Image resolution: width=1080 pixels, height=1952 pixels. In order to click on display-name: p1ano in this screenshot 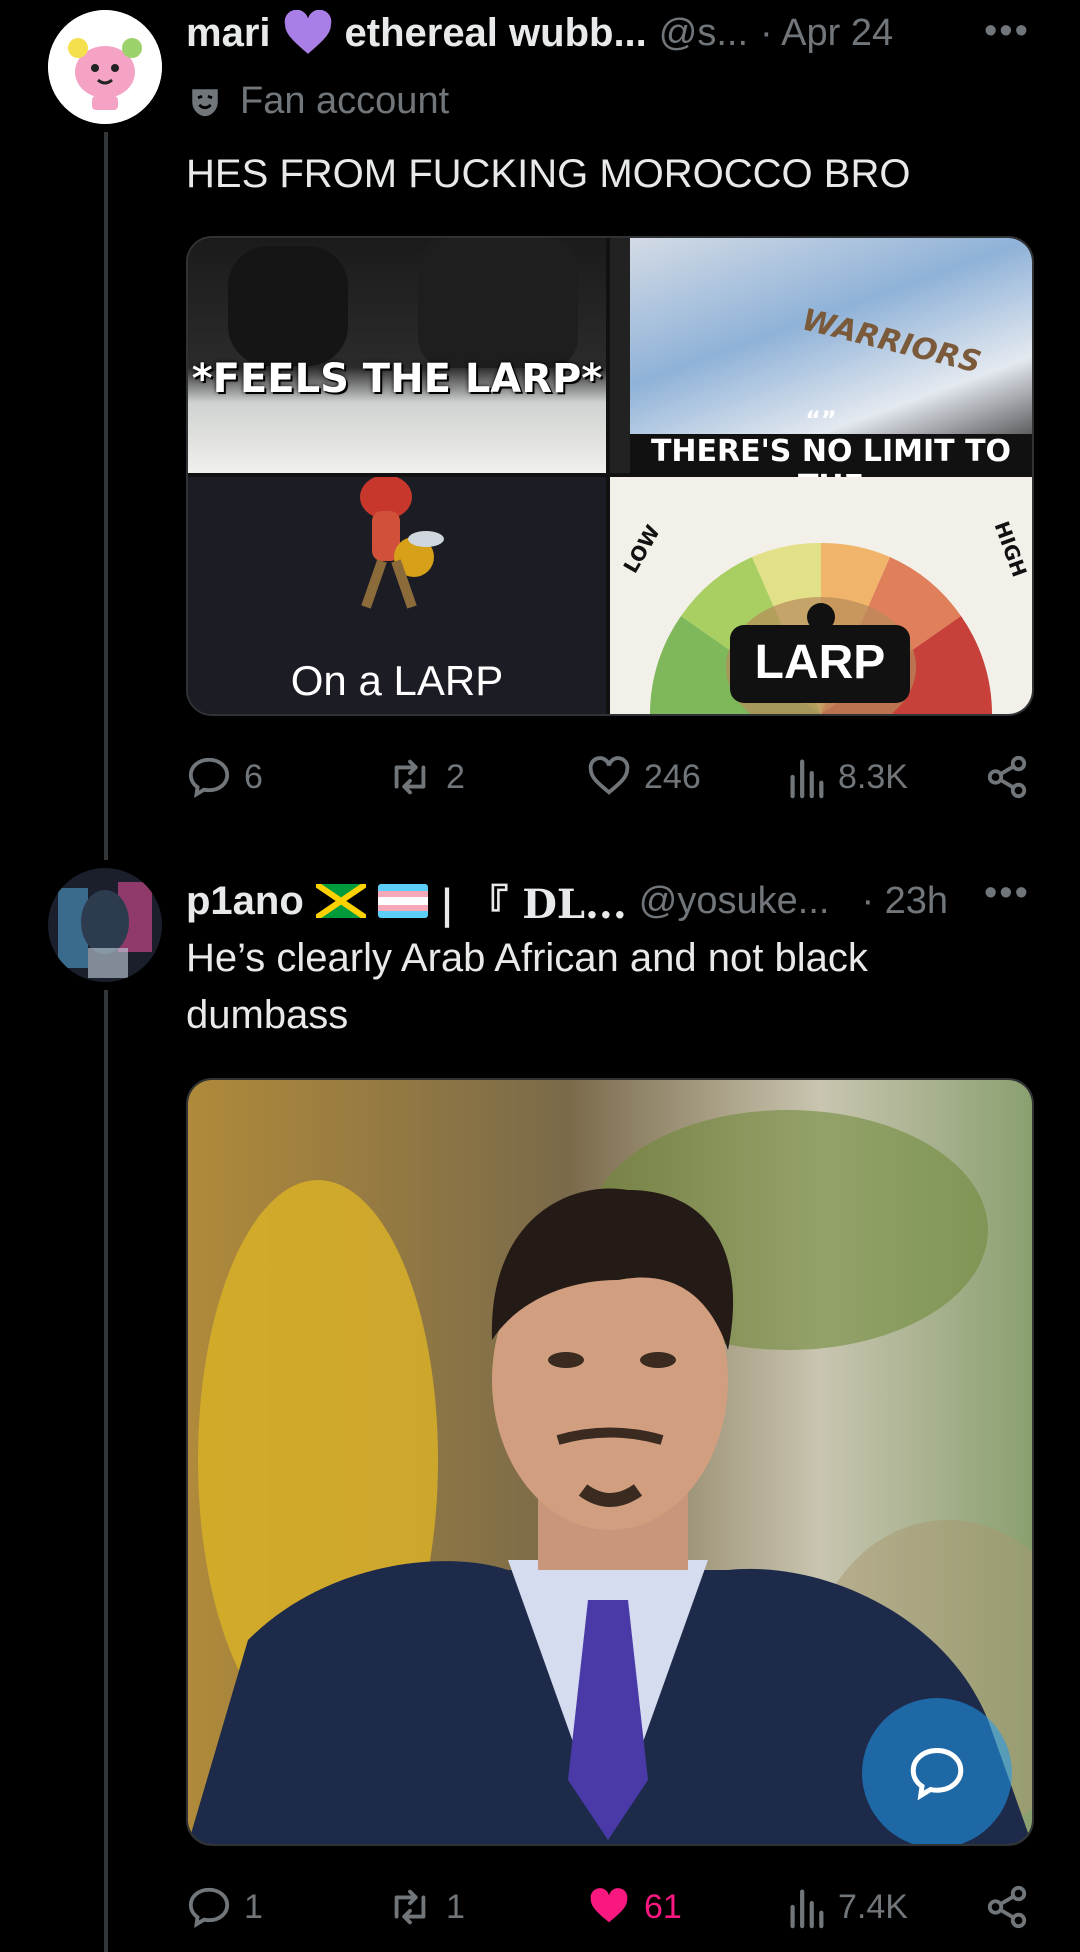, I will do `click(245, 901)`.